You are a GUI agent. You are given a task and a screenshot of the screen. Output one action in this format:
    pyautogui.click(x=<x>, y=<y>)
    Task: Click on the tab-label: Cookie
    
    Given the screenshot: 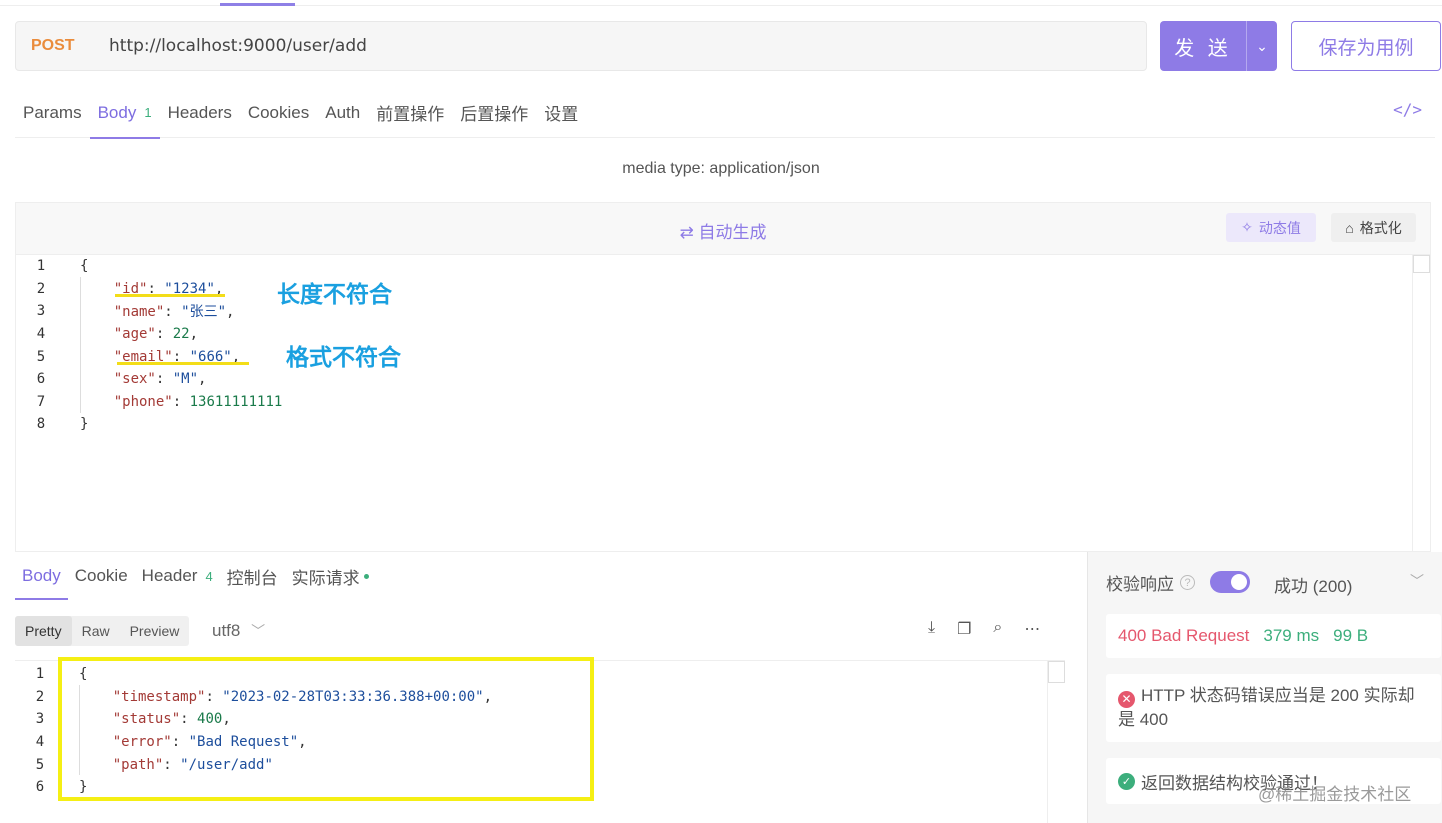 What is the action you would take?
    pyautogui.click(x=101, y=575)
    